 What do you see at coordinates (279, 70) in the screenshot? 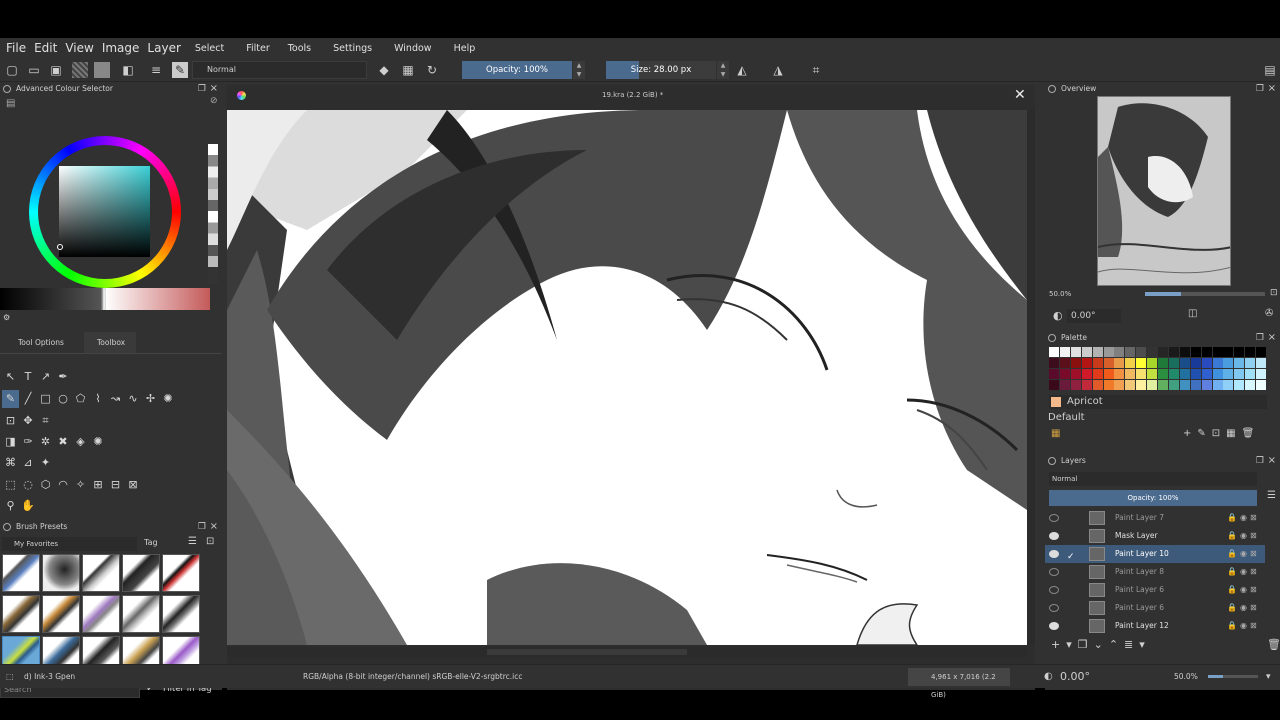
I see `blend-mode-select: Normal` at bounding box center [279, 70].